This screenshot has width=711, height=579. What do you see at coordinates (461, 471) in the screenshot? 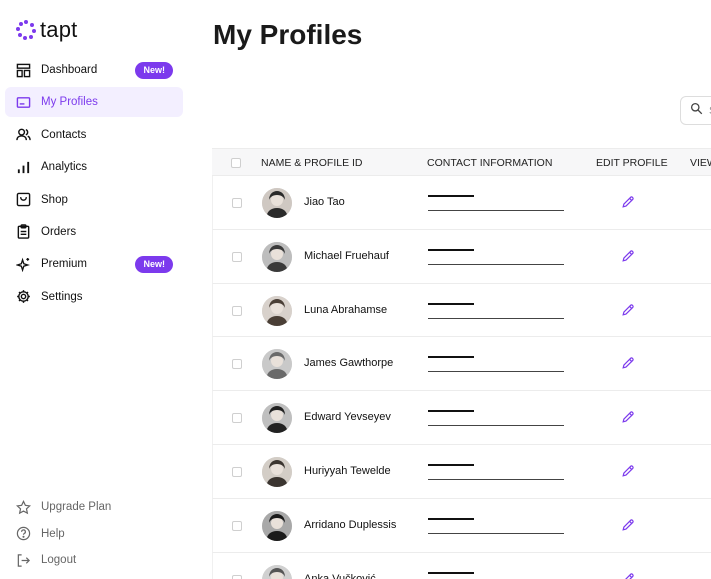
I see `table-row: Huriyyah Tewelde` at bounding box center [461, 471].